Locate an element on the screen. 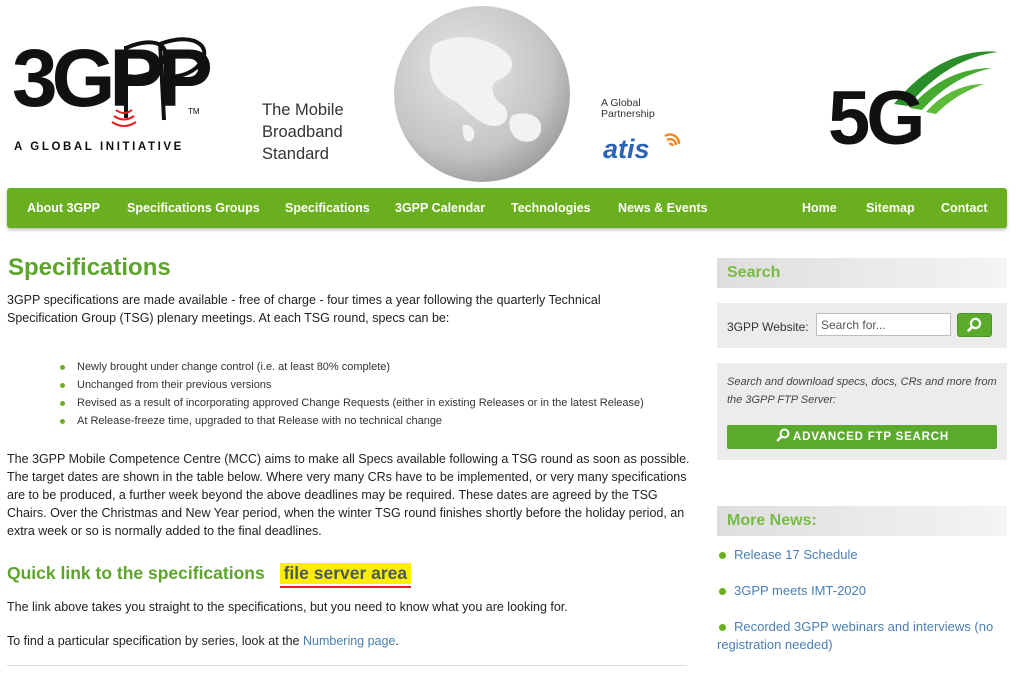  nav-3gpp-calendar: 3GPP Calendar is located at coordinates (440, 208).